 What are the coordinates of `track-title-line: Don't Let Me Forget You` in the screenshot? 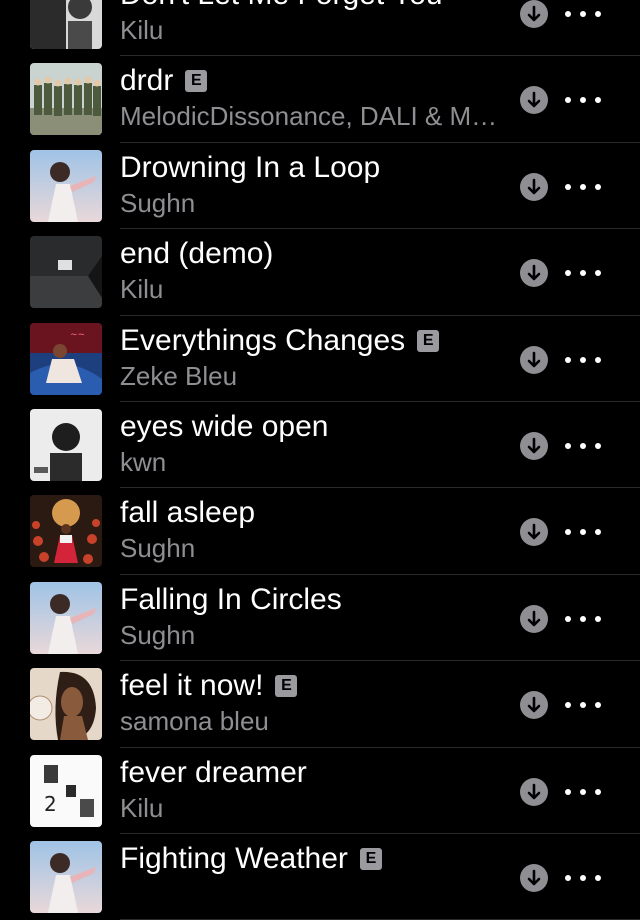 It's located at (281, 7).